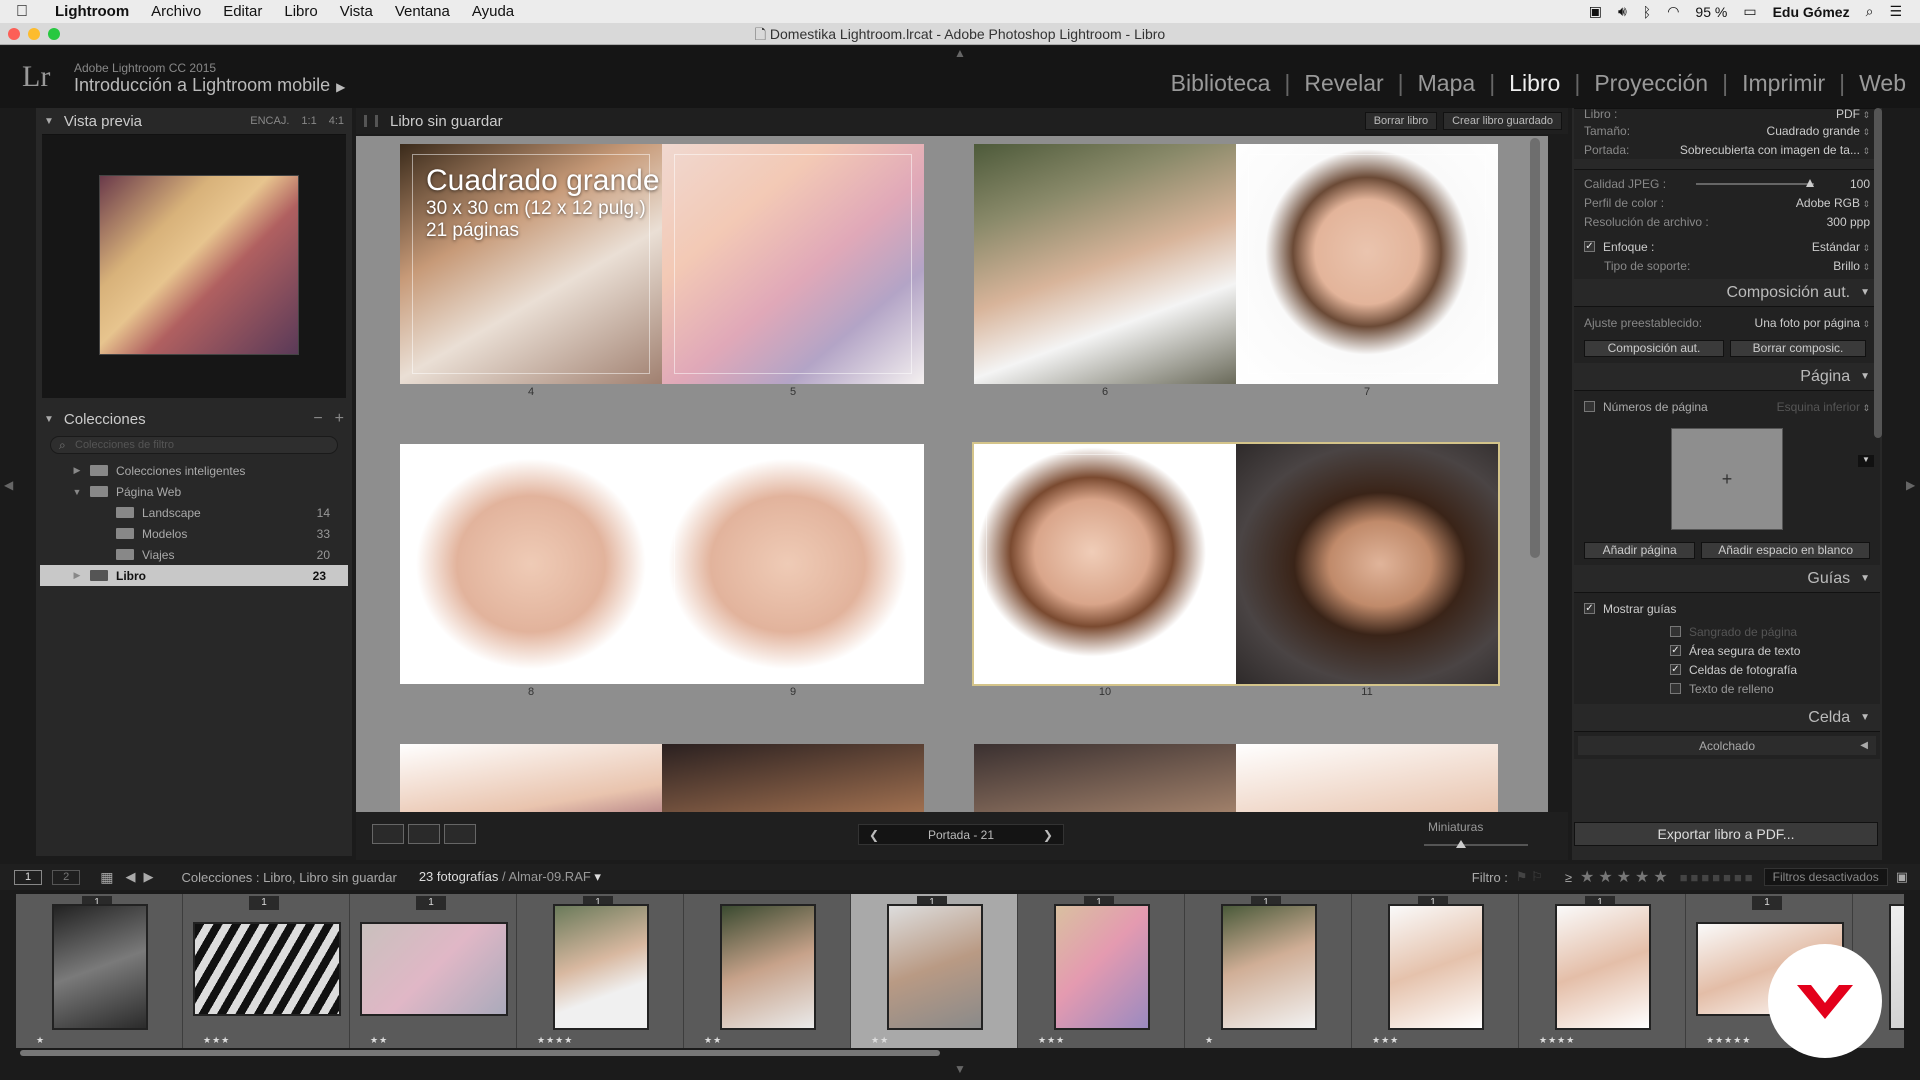  Describe the element at coordinates (1727, 479) in the screenshot. I see `page-template-thumbnail: +` at that location.